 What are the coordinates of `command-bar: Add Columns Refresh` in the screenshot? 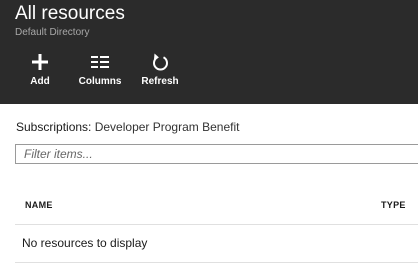 It's located at (209, 71).